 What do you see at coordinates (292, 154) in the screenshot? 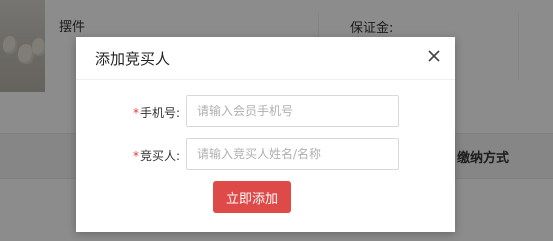
I see `bidder-name-input` at bounding box center [292, 154].